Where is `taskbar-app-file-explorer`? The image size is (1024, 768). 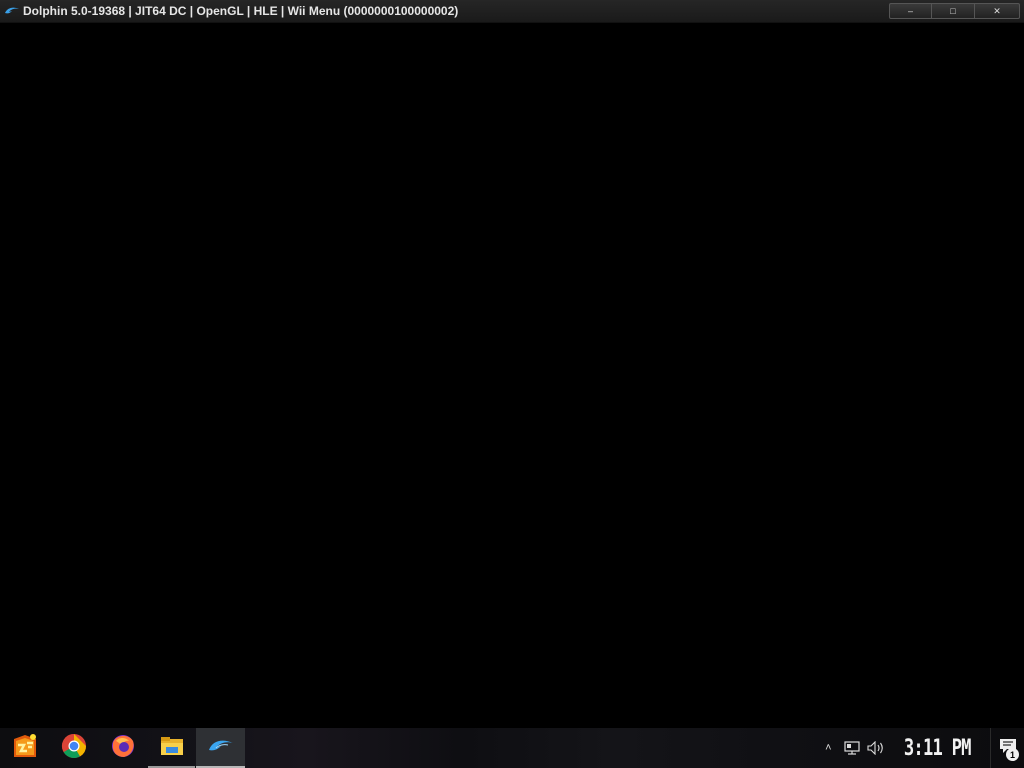 taskbar-app-file-explorer is located at coordinates (171, 748).